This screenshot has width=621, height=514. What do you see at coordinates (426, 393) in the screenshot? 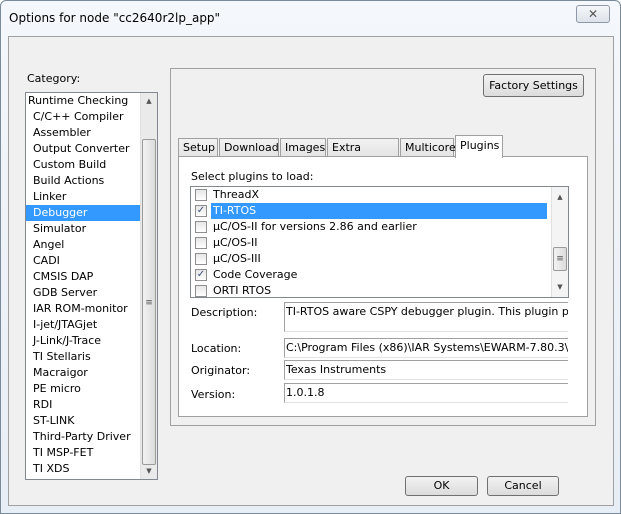
I see `version-field: 1.0.1.8` at bounding box center [426, 393].